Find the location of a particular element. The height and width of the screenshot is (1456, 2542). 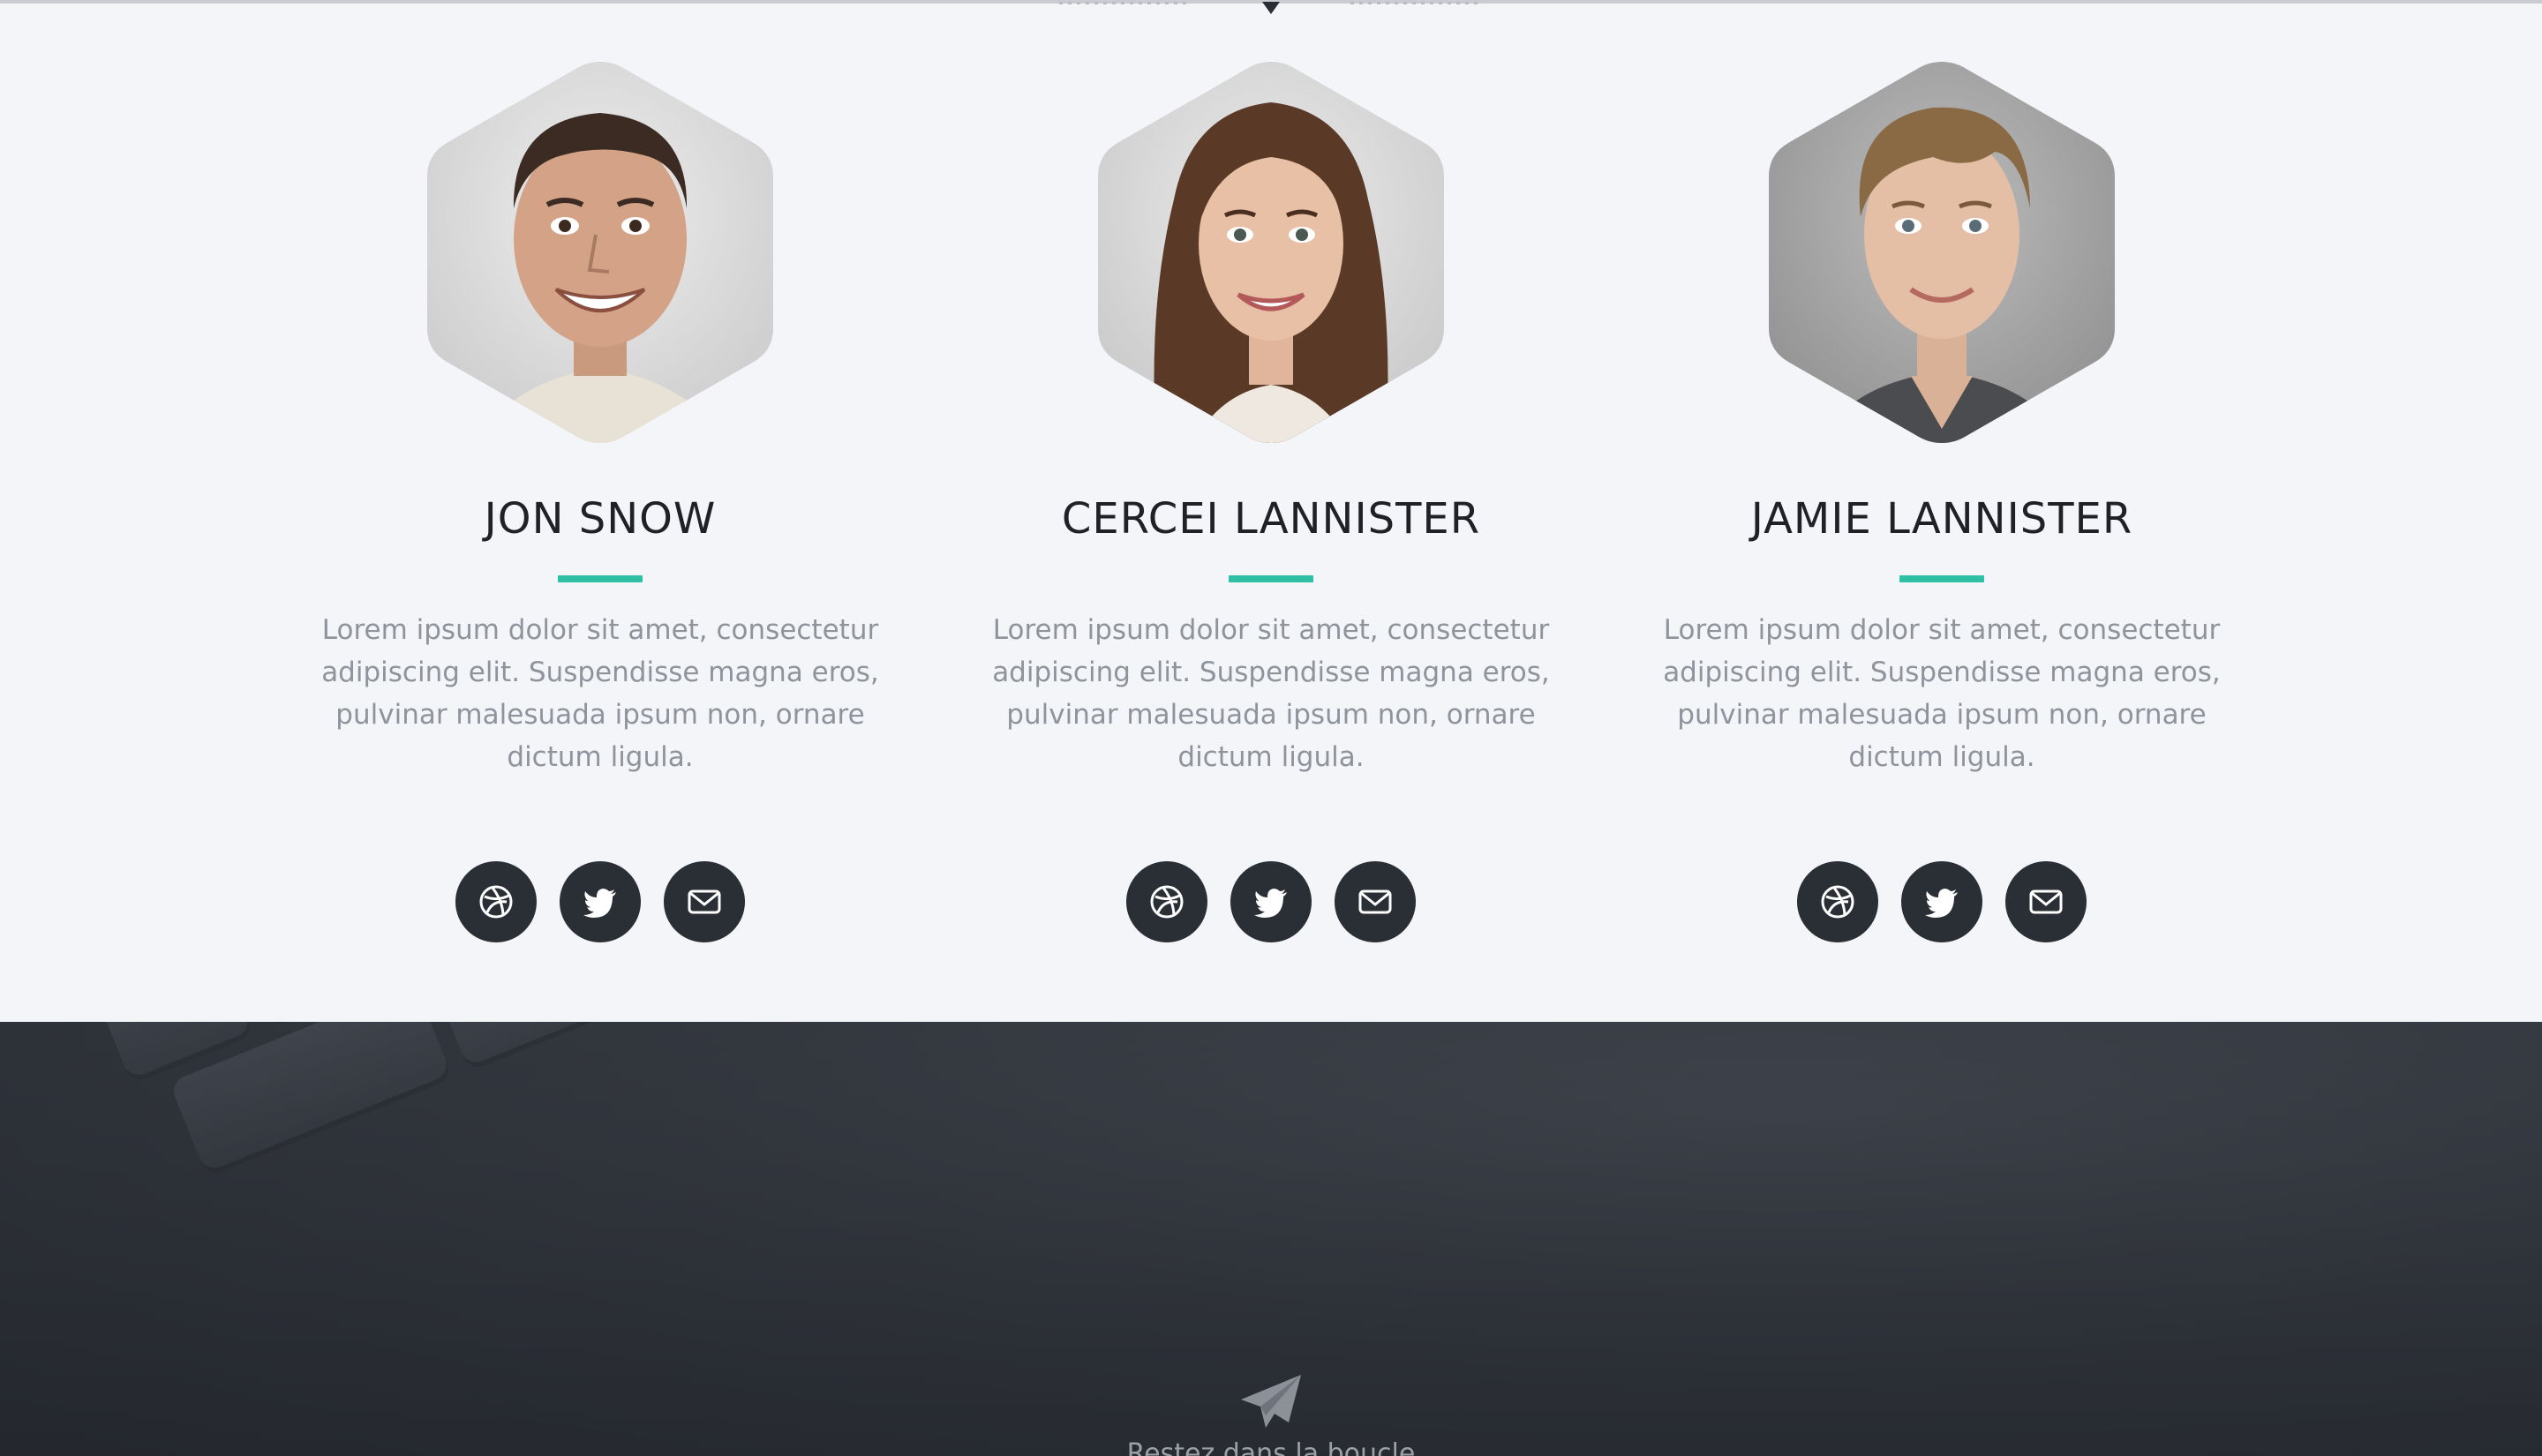

portrait-woman-smiling-icon is located at coordinates (1271, 253).